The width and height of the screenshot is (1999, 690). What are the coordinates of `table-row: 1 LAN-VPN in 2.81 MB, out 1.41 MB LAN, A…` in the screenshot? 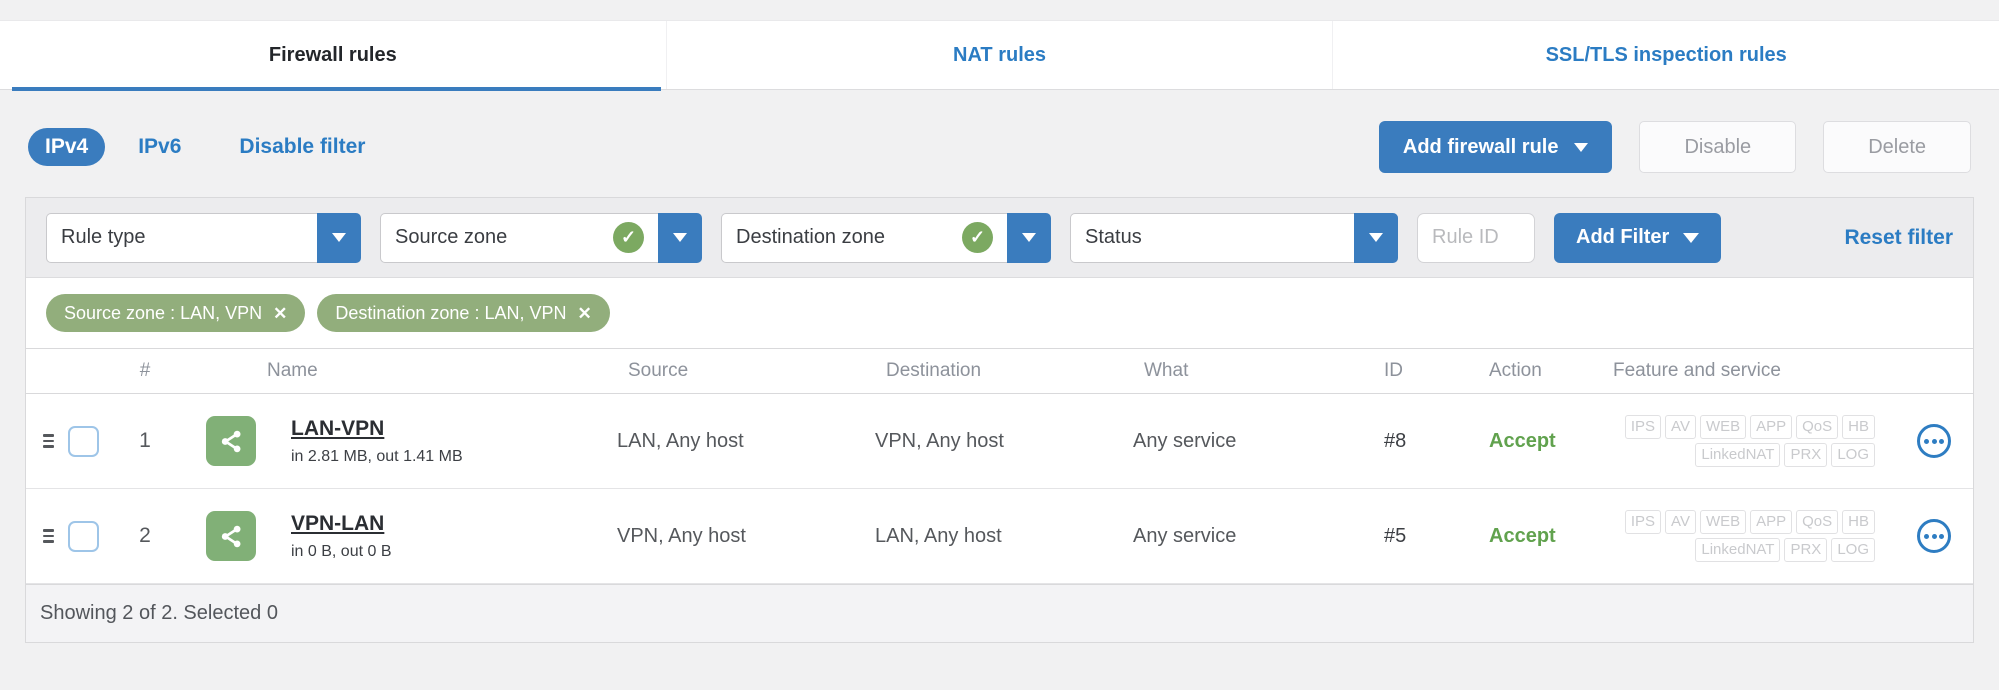 It's located at (999, 441).